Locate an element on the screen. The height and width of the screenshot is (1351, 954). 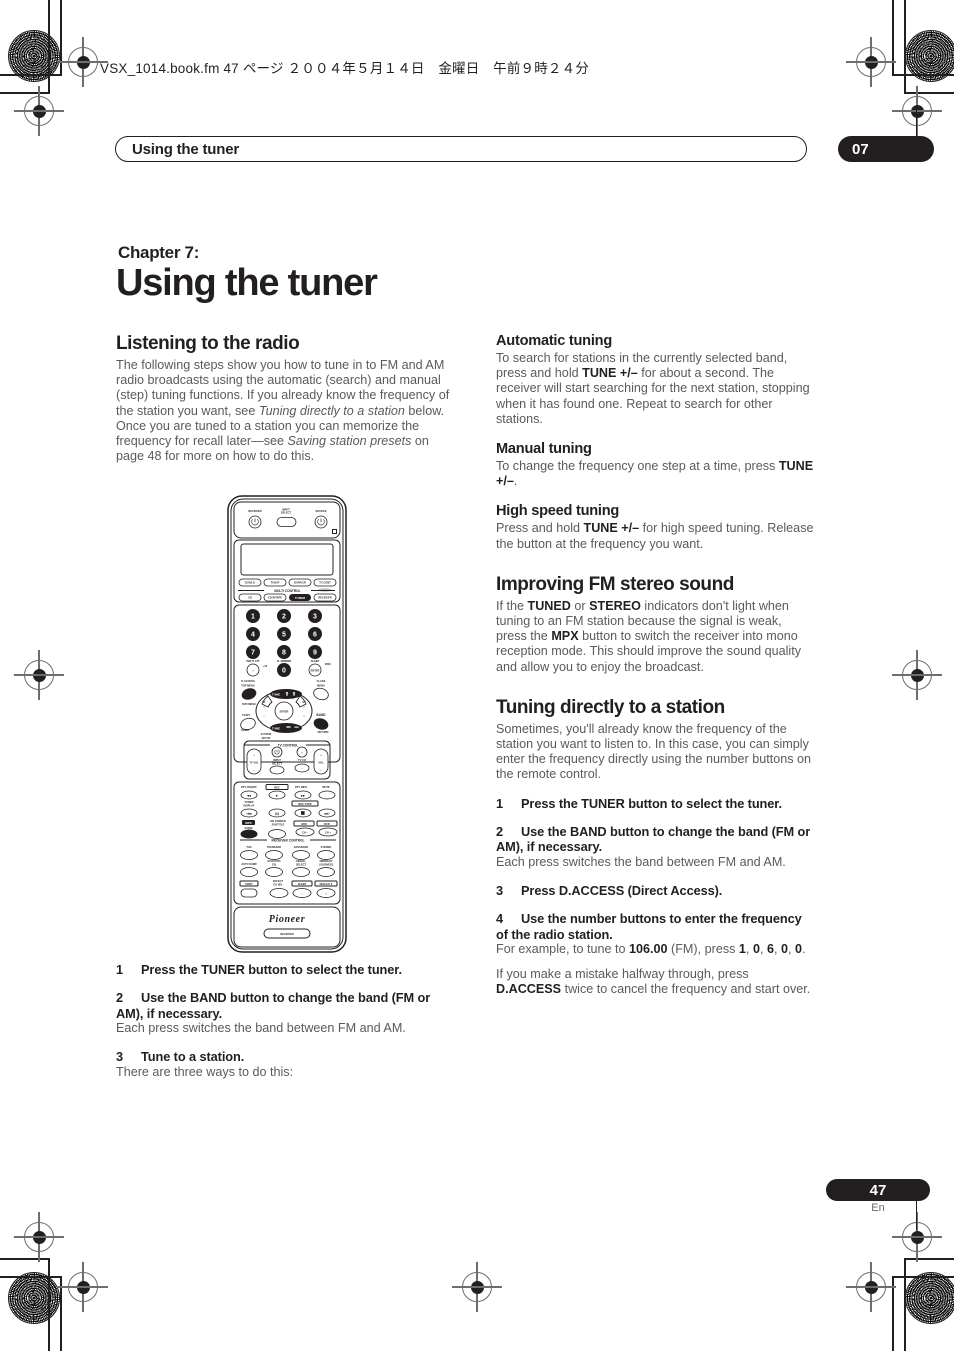
left-step-3-body: There are three ways to do this: is located at coordinates (205, 1071).